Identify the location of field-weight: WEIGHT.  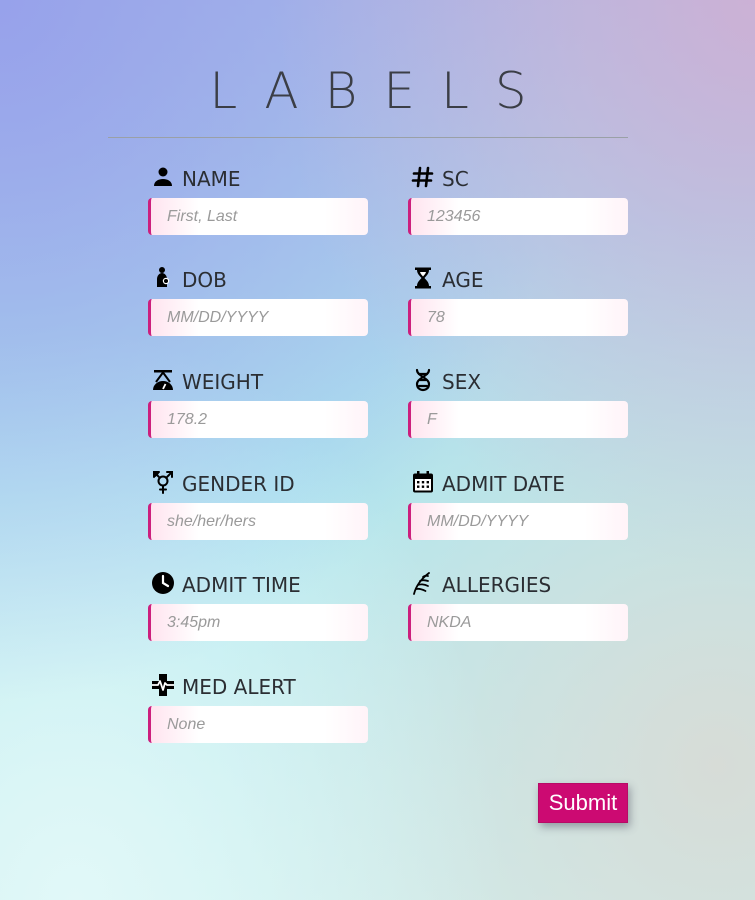
(258, 401).